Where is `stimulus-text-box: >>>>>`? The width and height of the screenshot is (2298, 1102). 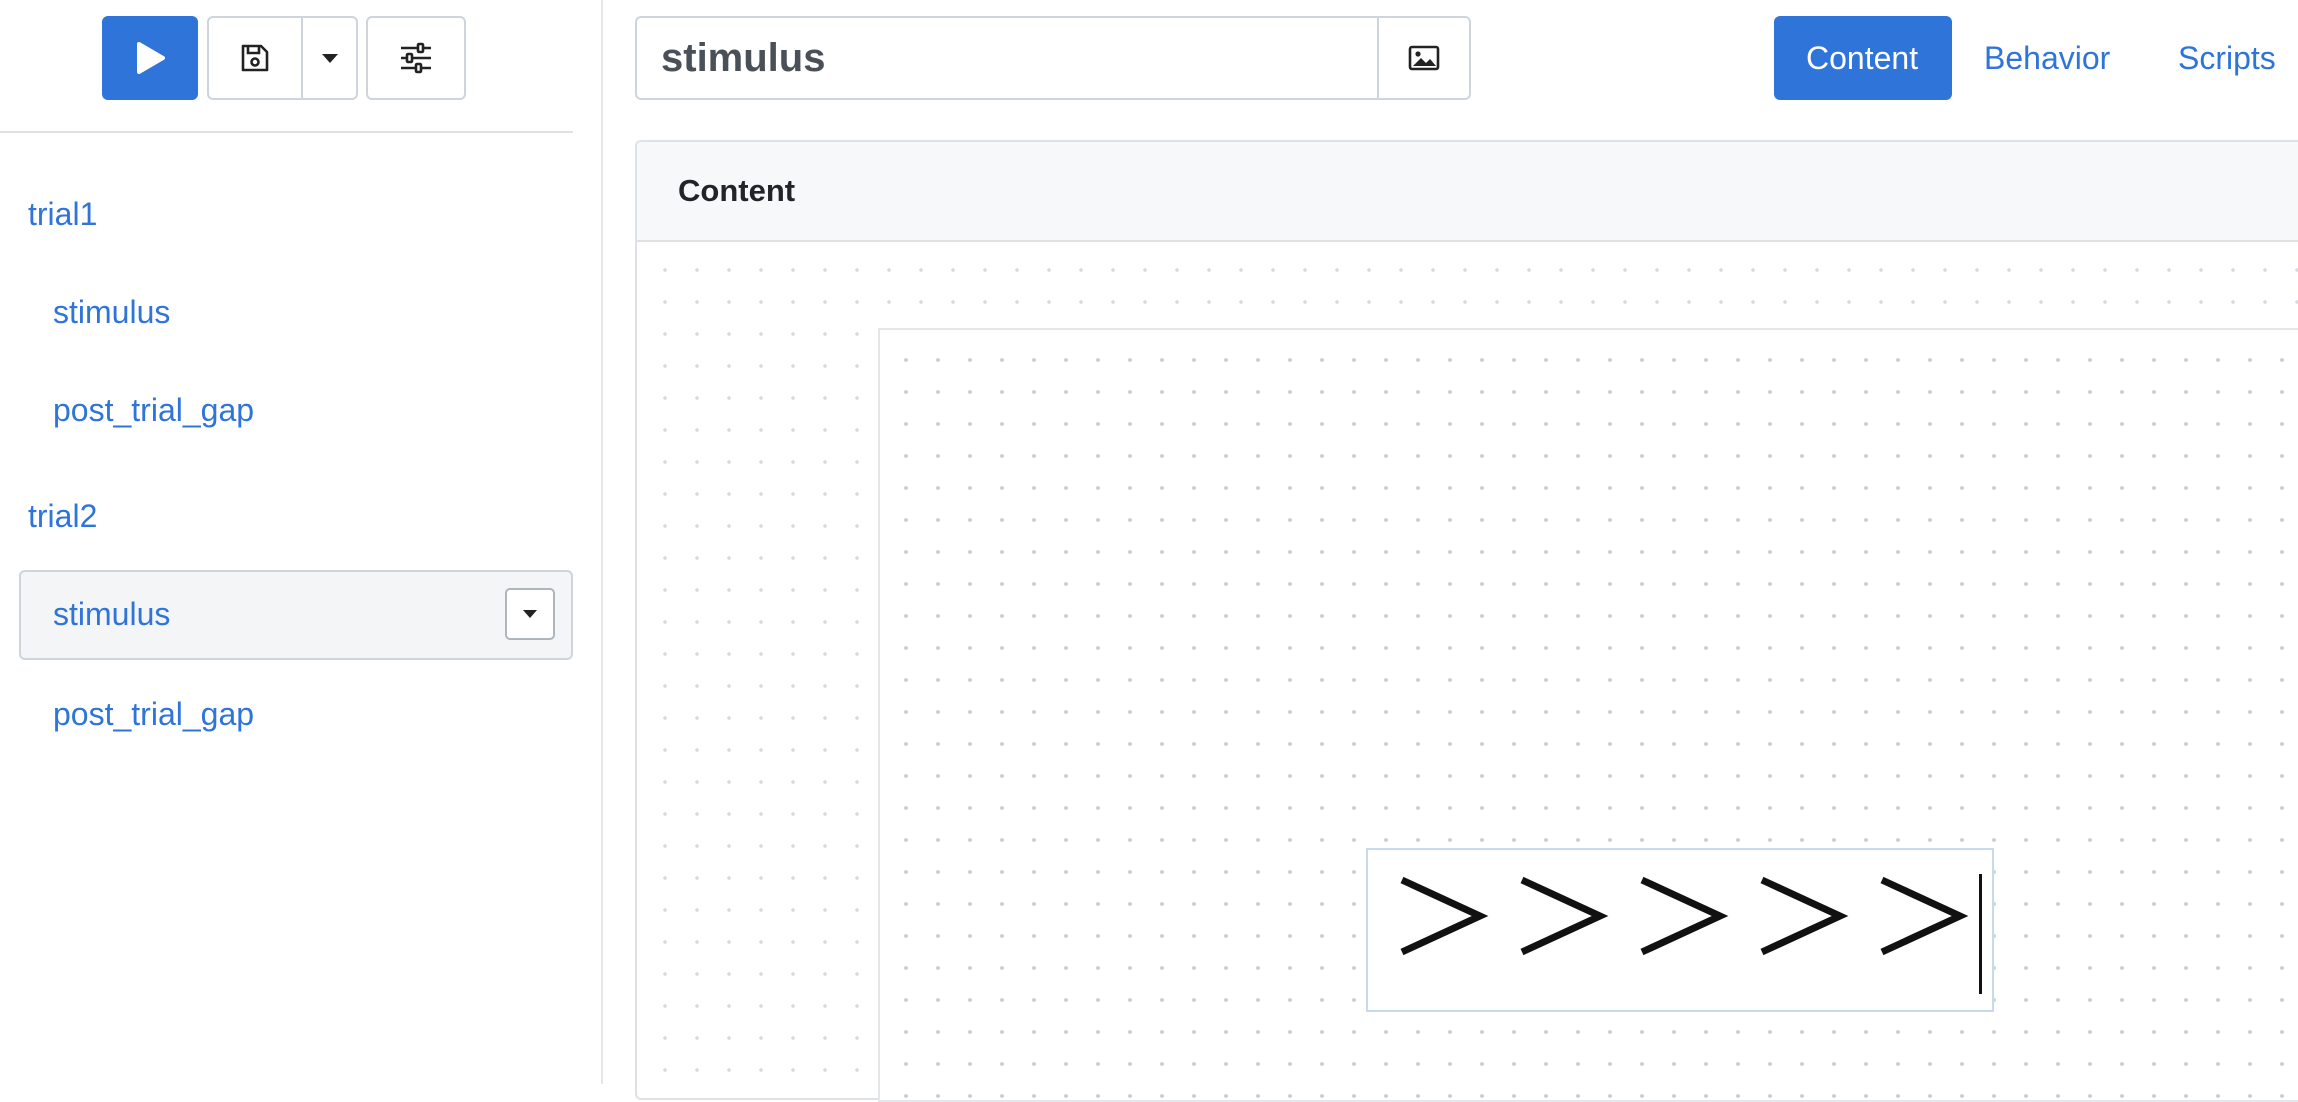
stimulus-text-box: >>>>> is located at coordinates (1680, 930).